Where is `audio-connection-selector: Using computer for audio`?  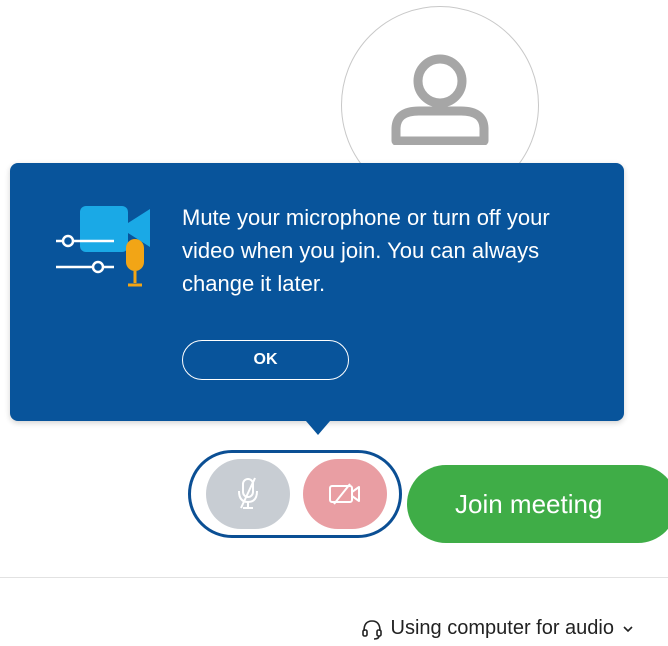 audio-connection-selector: Using computer for audio is located at coordinates (497, 628).